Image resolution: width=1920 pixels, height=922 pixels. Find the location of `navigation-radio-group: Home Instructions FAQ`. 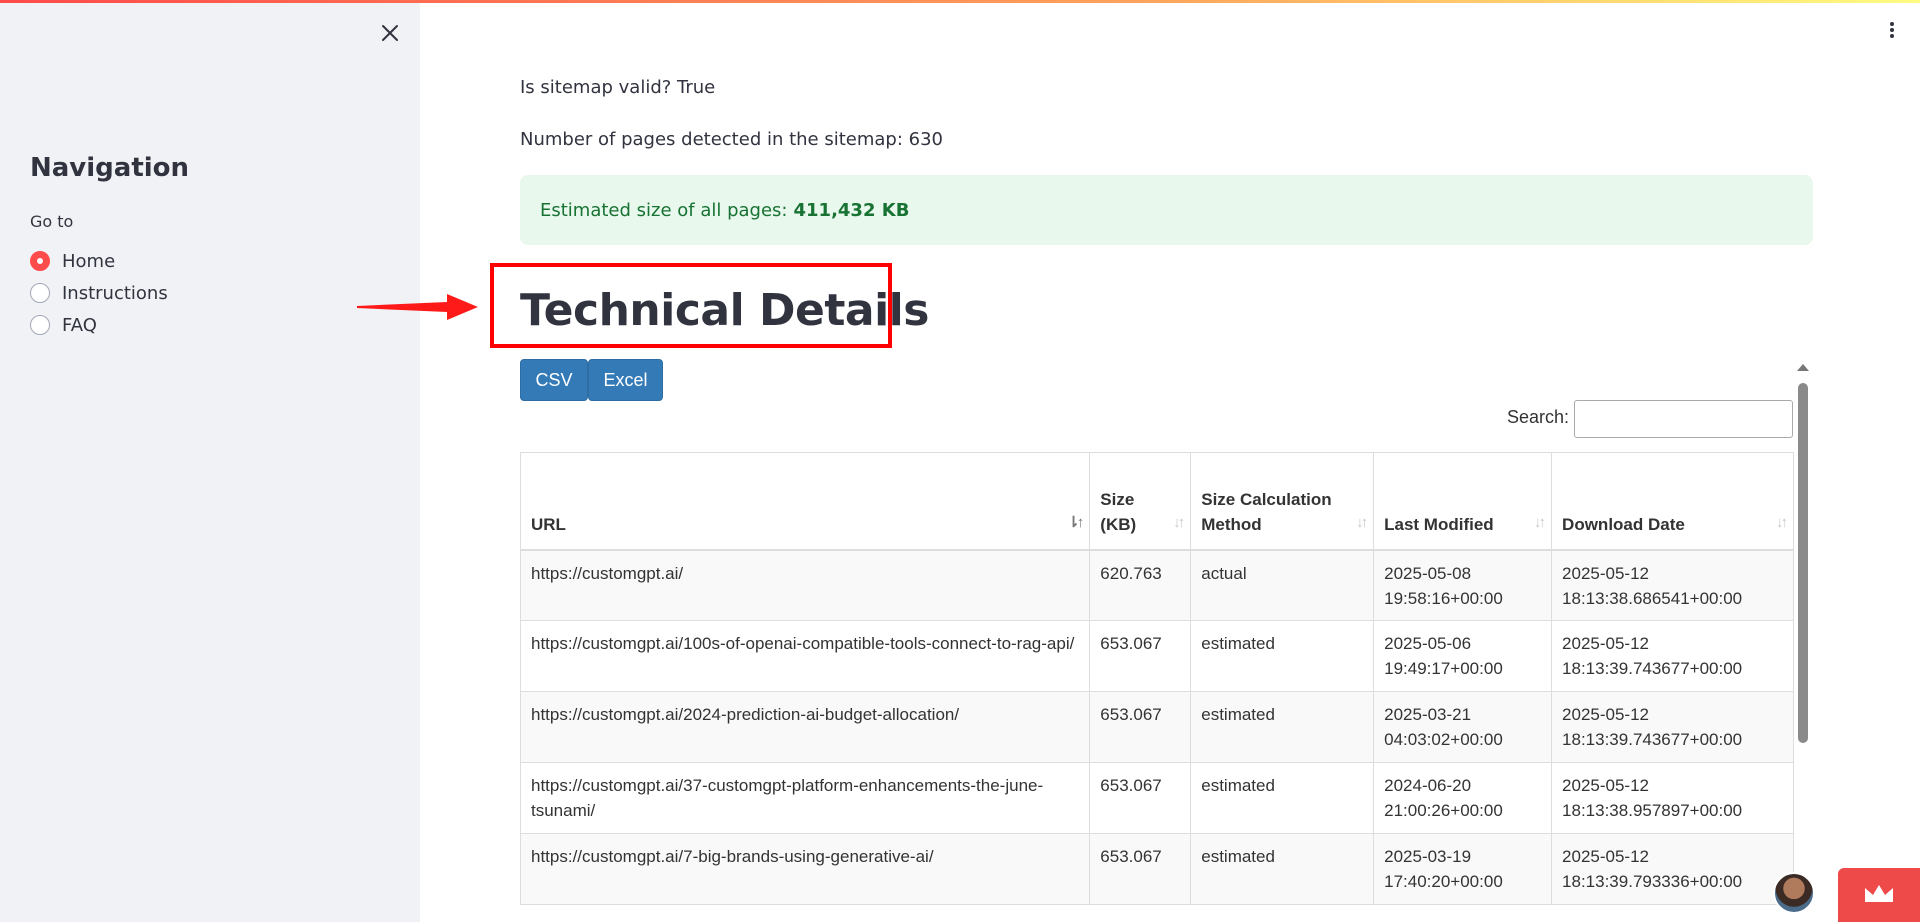

navigation-radio-group: Home Instructions FAQ is located at coordinates (99, 293).